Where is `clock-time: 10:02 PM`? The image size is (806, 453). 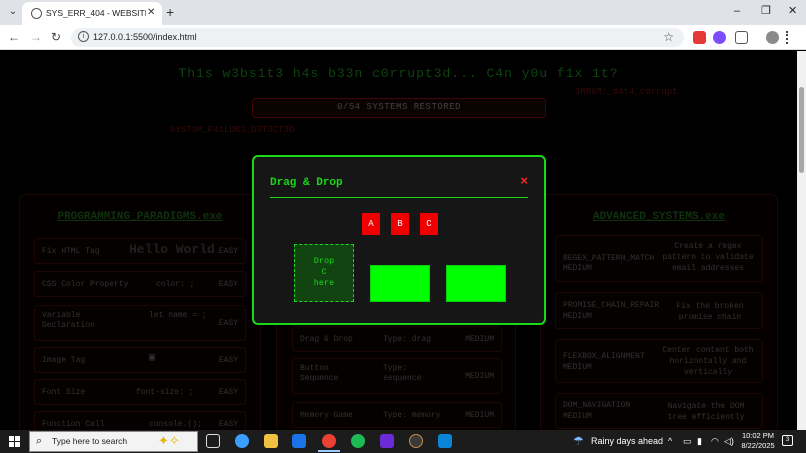
clock-time: 10:02 PM is located at coordinates (758, 435).